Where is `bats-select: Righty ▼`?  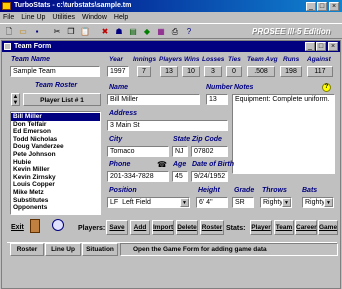
bats-select: Righty ▼ is located at coordinates (318, 202).